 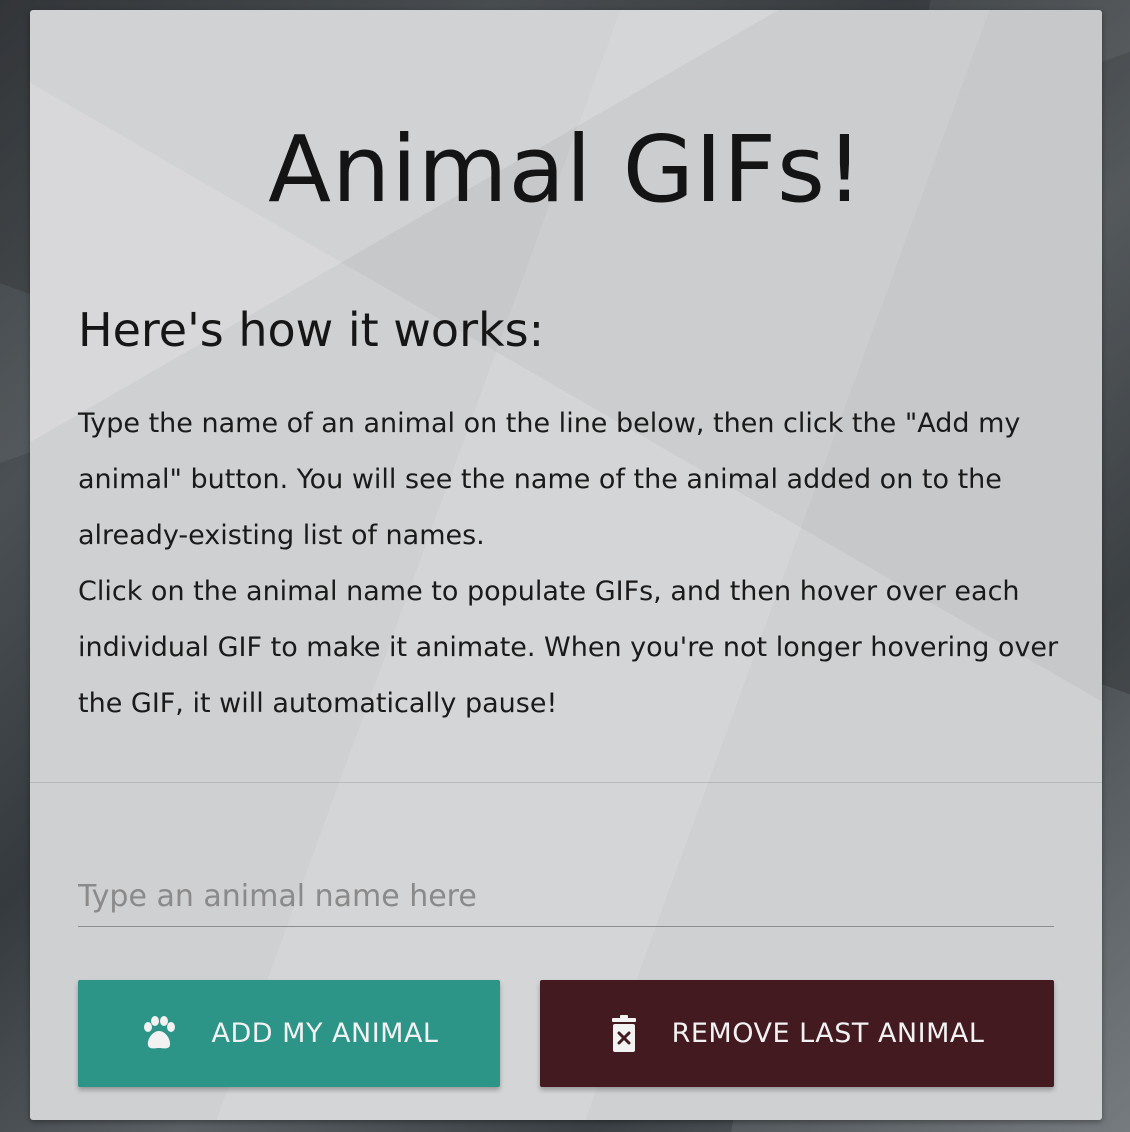 I want to click on remove-animal-label: REMOVE LAST ANIMAL, so click(x=828, y=1033).